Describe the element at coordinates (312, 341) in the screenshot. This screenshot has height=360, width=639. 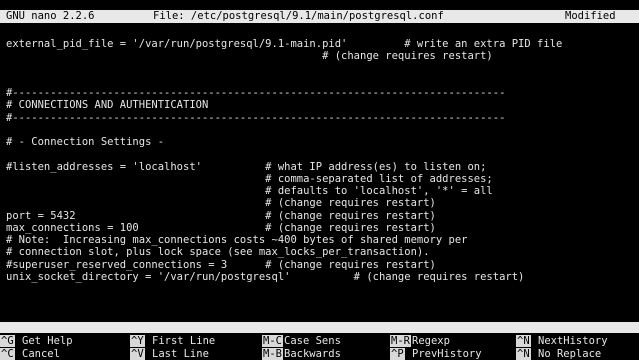
I see `shortcut-label: Case Sens` at that location.